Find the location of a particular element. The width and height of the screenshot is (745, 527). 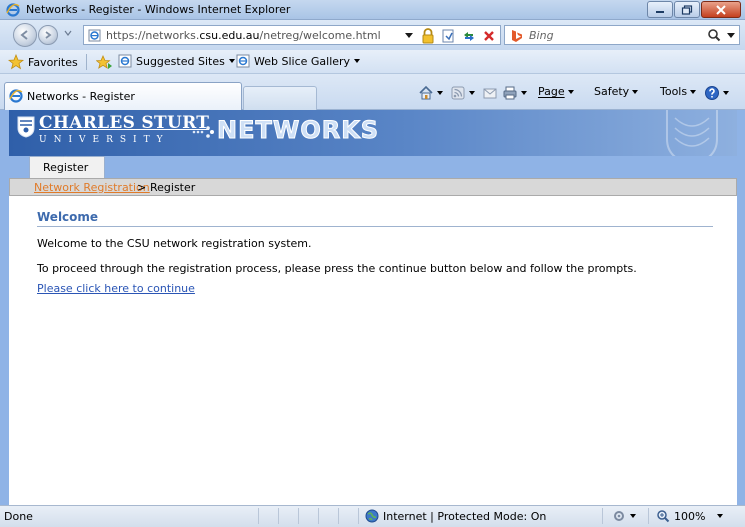

restore-button is located at coordinates (687, 9).